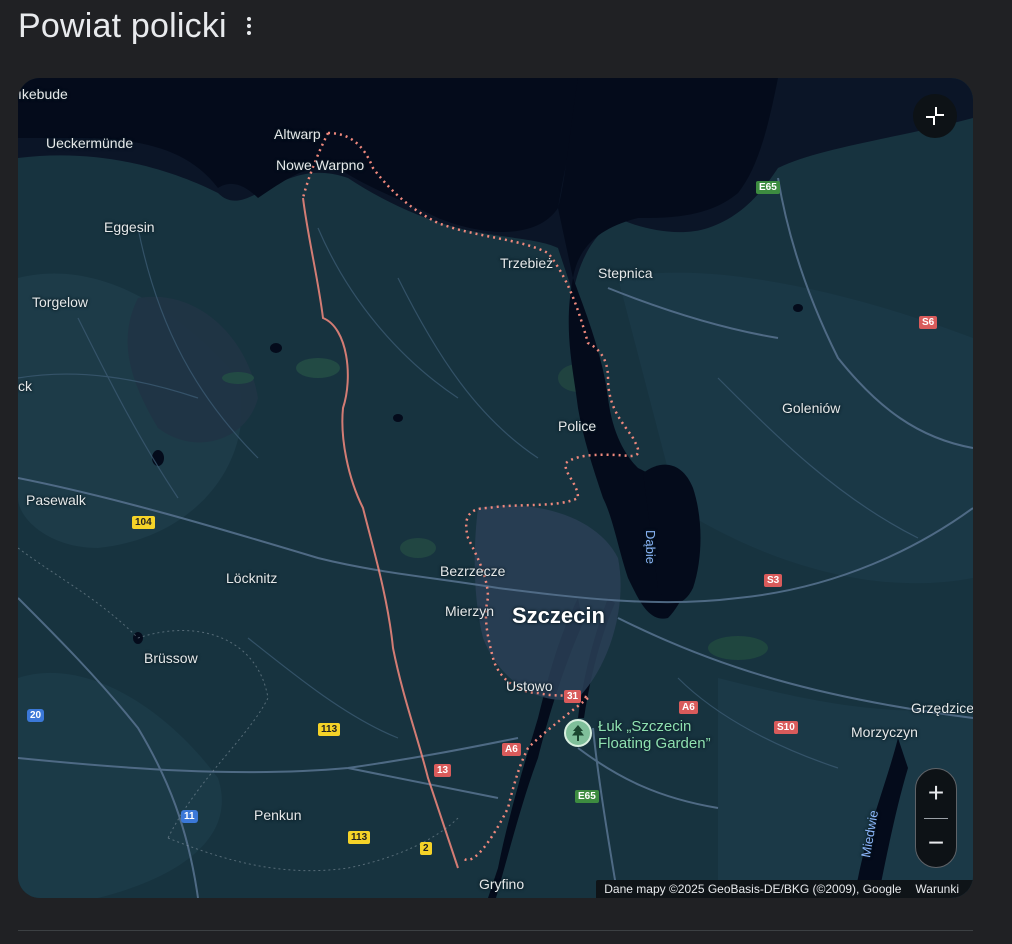 This screenshot has height=944, width=1012. I want to click on map-label-goleniow: Goleniów, so click(811, 408).